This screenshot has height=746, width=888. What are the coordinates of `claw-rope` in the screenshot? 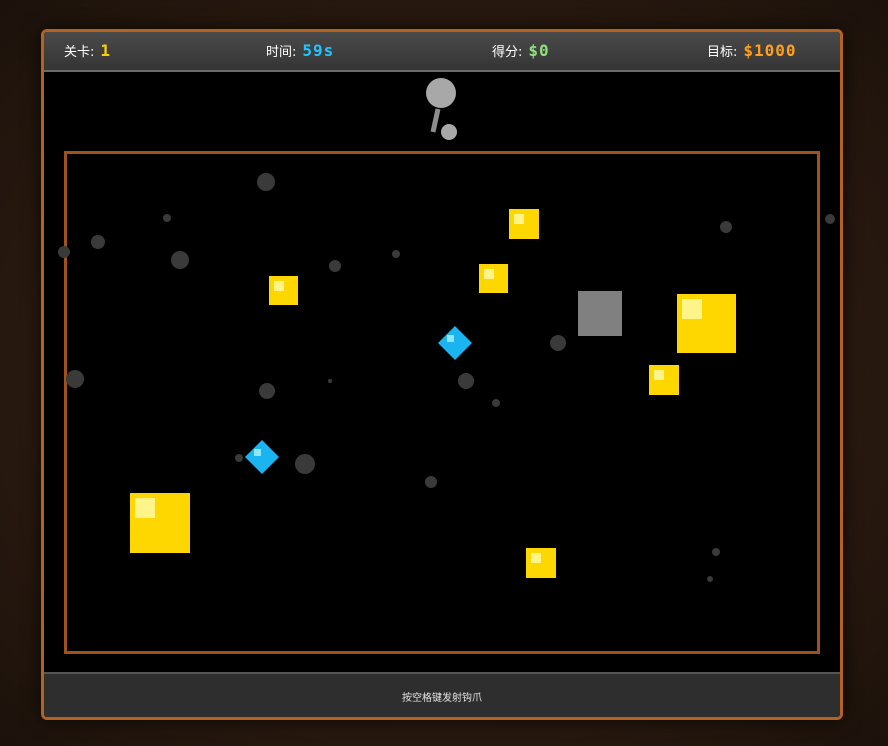 It's located at (435, 120).